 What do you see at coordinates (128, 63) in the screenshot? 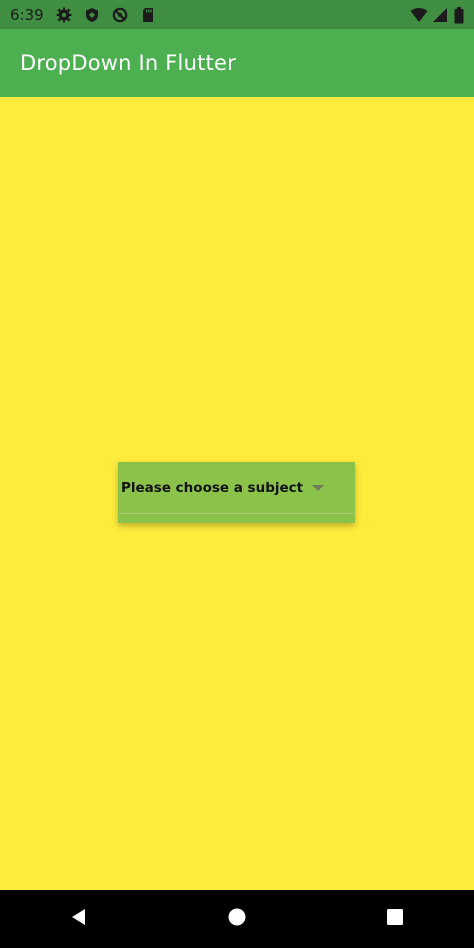
I see `app-title: DropDown In Flutter` at bounding box center [128, 63].